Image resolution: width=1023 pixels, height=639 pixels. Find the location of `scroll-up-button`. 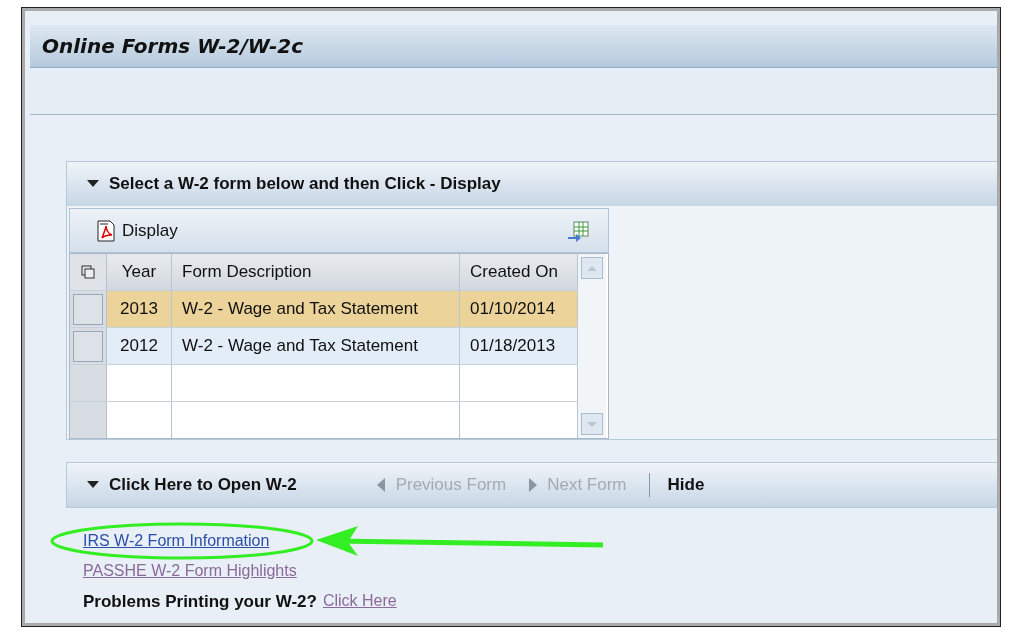

scroll-up-button is located at coordinates (592, 268).